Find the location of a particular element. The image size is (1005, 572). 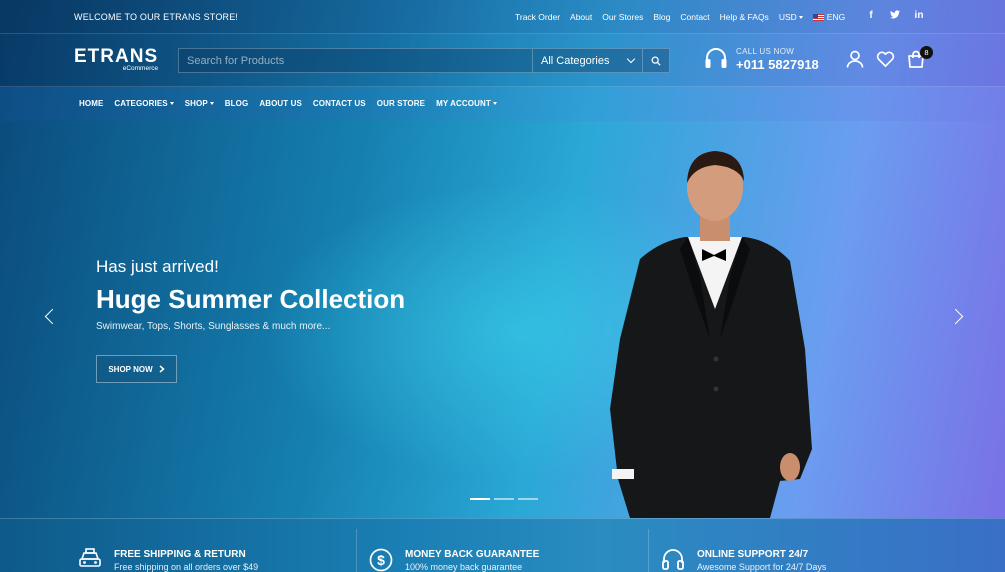

feature-title: ONLINE SUPPORT 24/7 is located at coordinates (753, 554).